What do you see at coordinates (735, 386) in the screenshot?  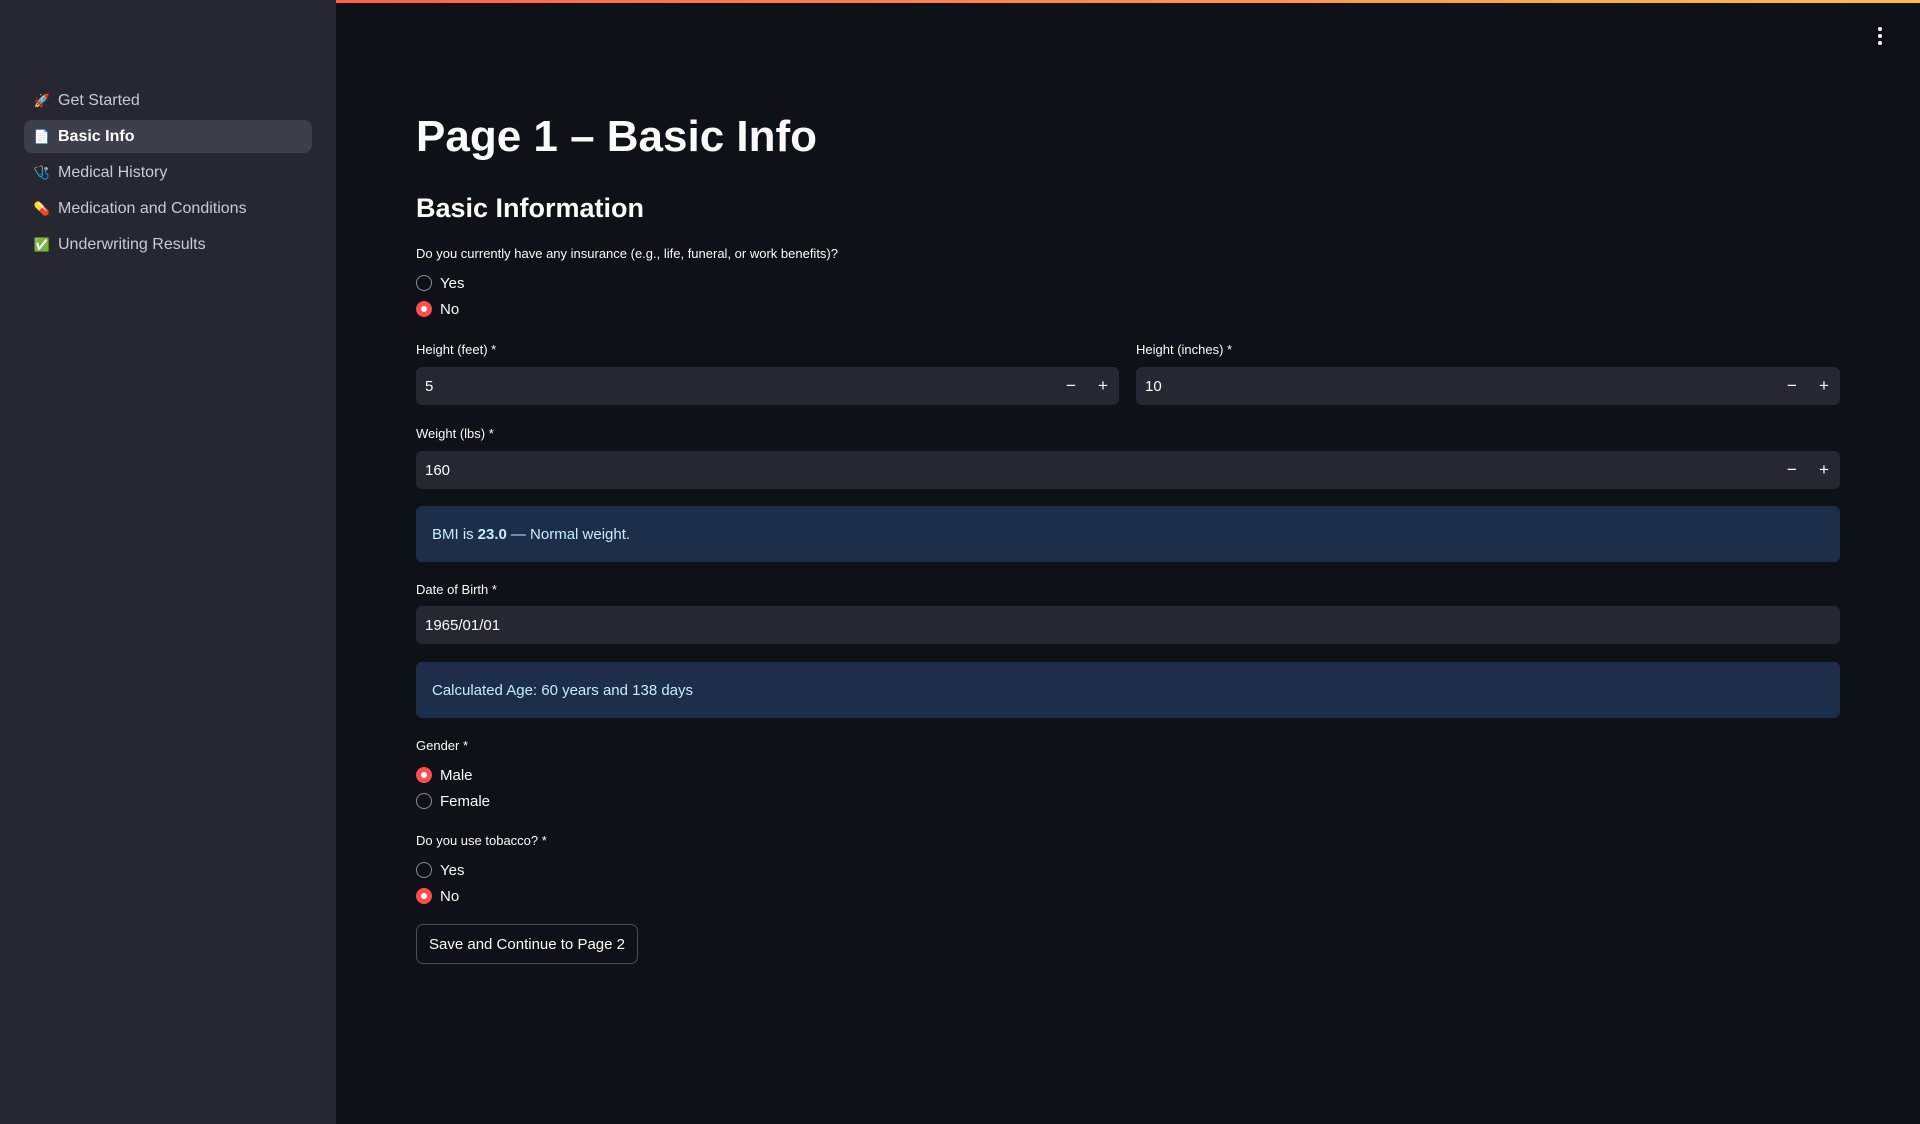 I see `height-feet-input` at bounding box center [735, 386].